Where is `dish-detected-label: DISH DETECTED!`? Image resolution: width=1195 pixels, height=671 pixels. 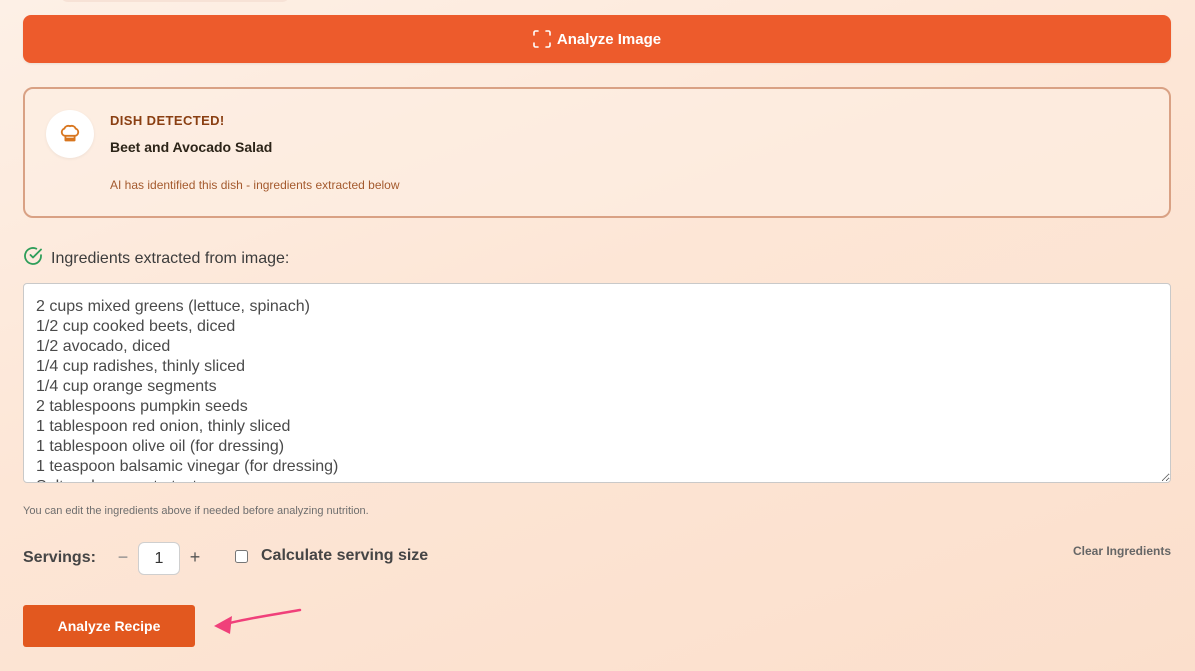 dish-detected-label: DISH DETECTED! is located at coordinates (167, 120).